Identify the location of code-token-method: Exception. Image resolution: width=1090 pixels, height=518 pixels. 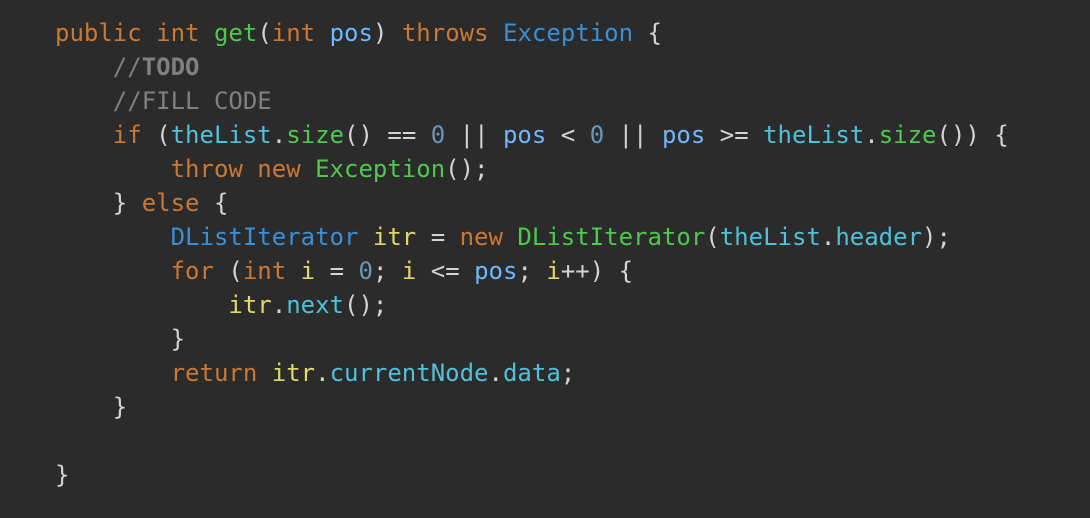
(380, 169).